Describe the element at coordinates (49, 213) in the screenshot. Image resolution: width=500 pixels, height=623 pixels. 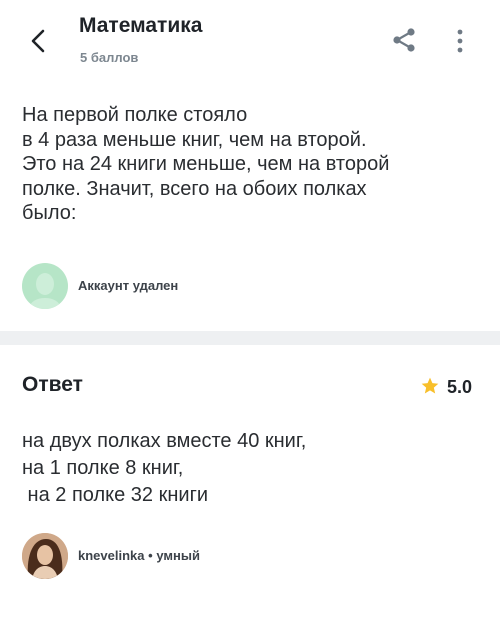
I see `question-line: было:` at that location.